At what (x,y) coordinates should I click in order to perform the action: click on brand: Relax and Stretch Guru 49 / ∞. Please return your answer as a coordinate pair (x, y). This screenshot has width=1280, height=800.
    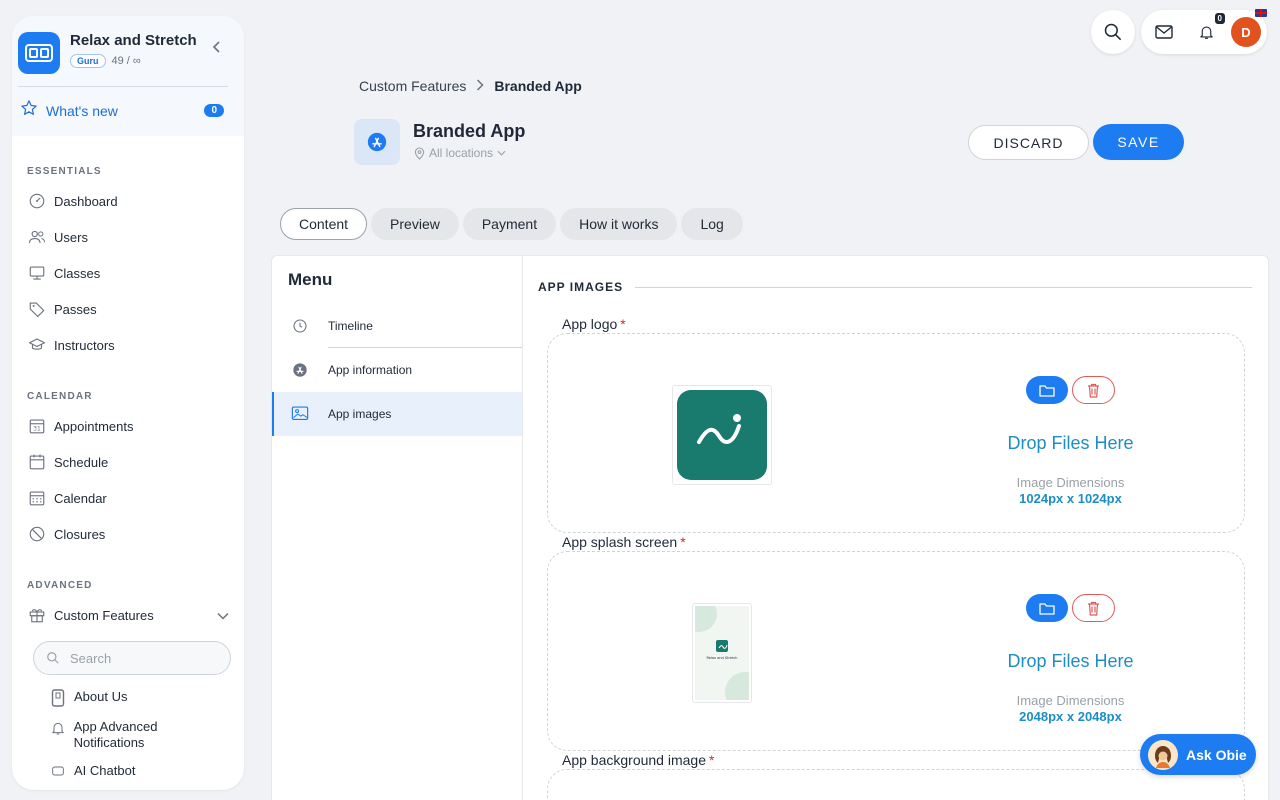
    Looking at the image, I should click on (128, 53).